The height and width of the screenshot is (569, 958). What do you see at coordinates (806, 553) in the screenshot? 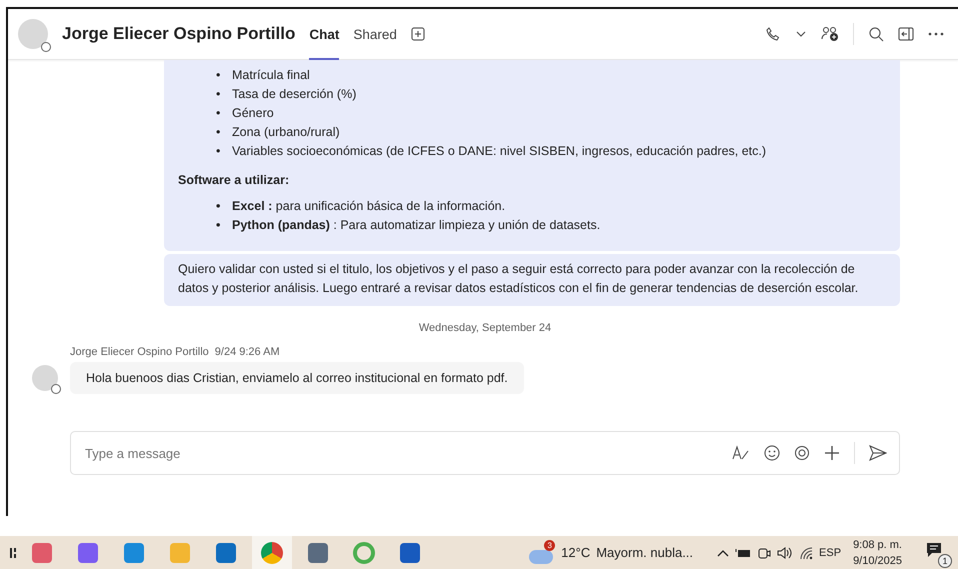
I see `wifi-icon` at bounding box center [806, 553].